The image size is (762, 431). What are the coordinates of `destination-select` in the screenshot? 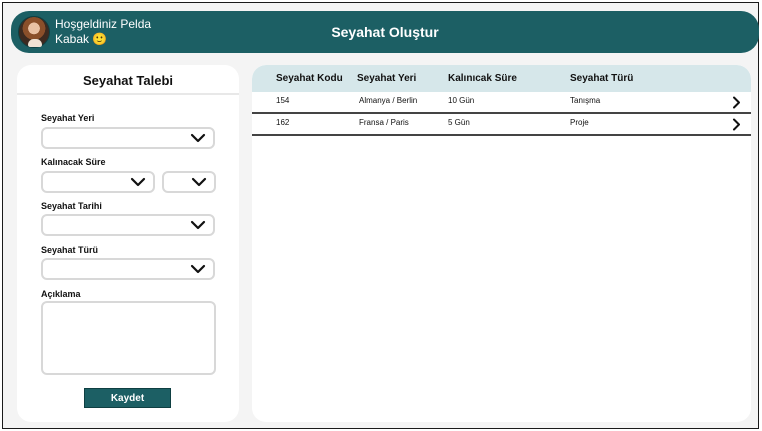 It's located at (128, 138).